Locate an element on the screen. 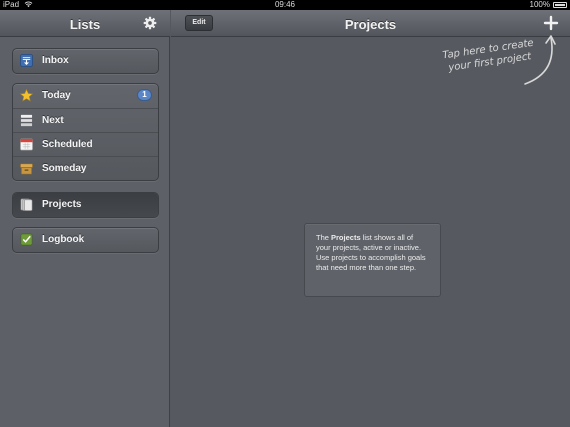 The image size is (570, 427). main-navbar: Edit Projects is located at coordinates (370, 23).